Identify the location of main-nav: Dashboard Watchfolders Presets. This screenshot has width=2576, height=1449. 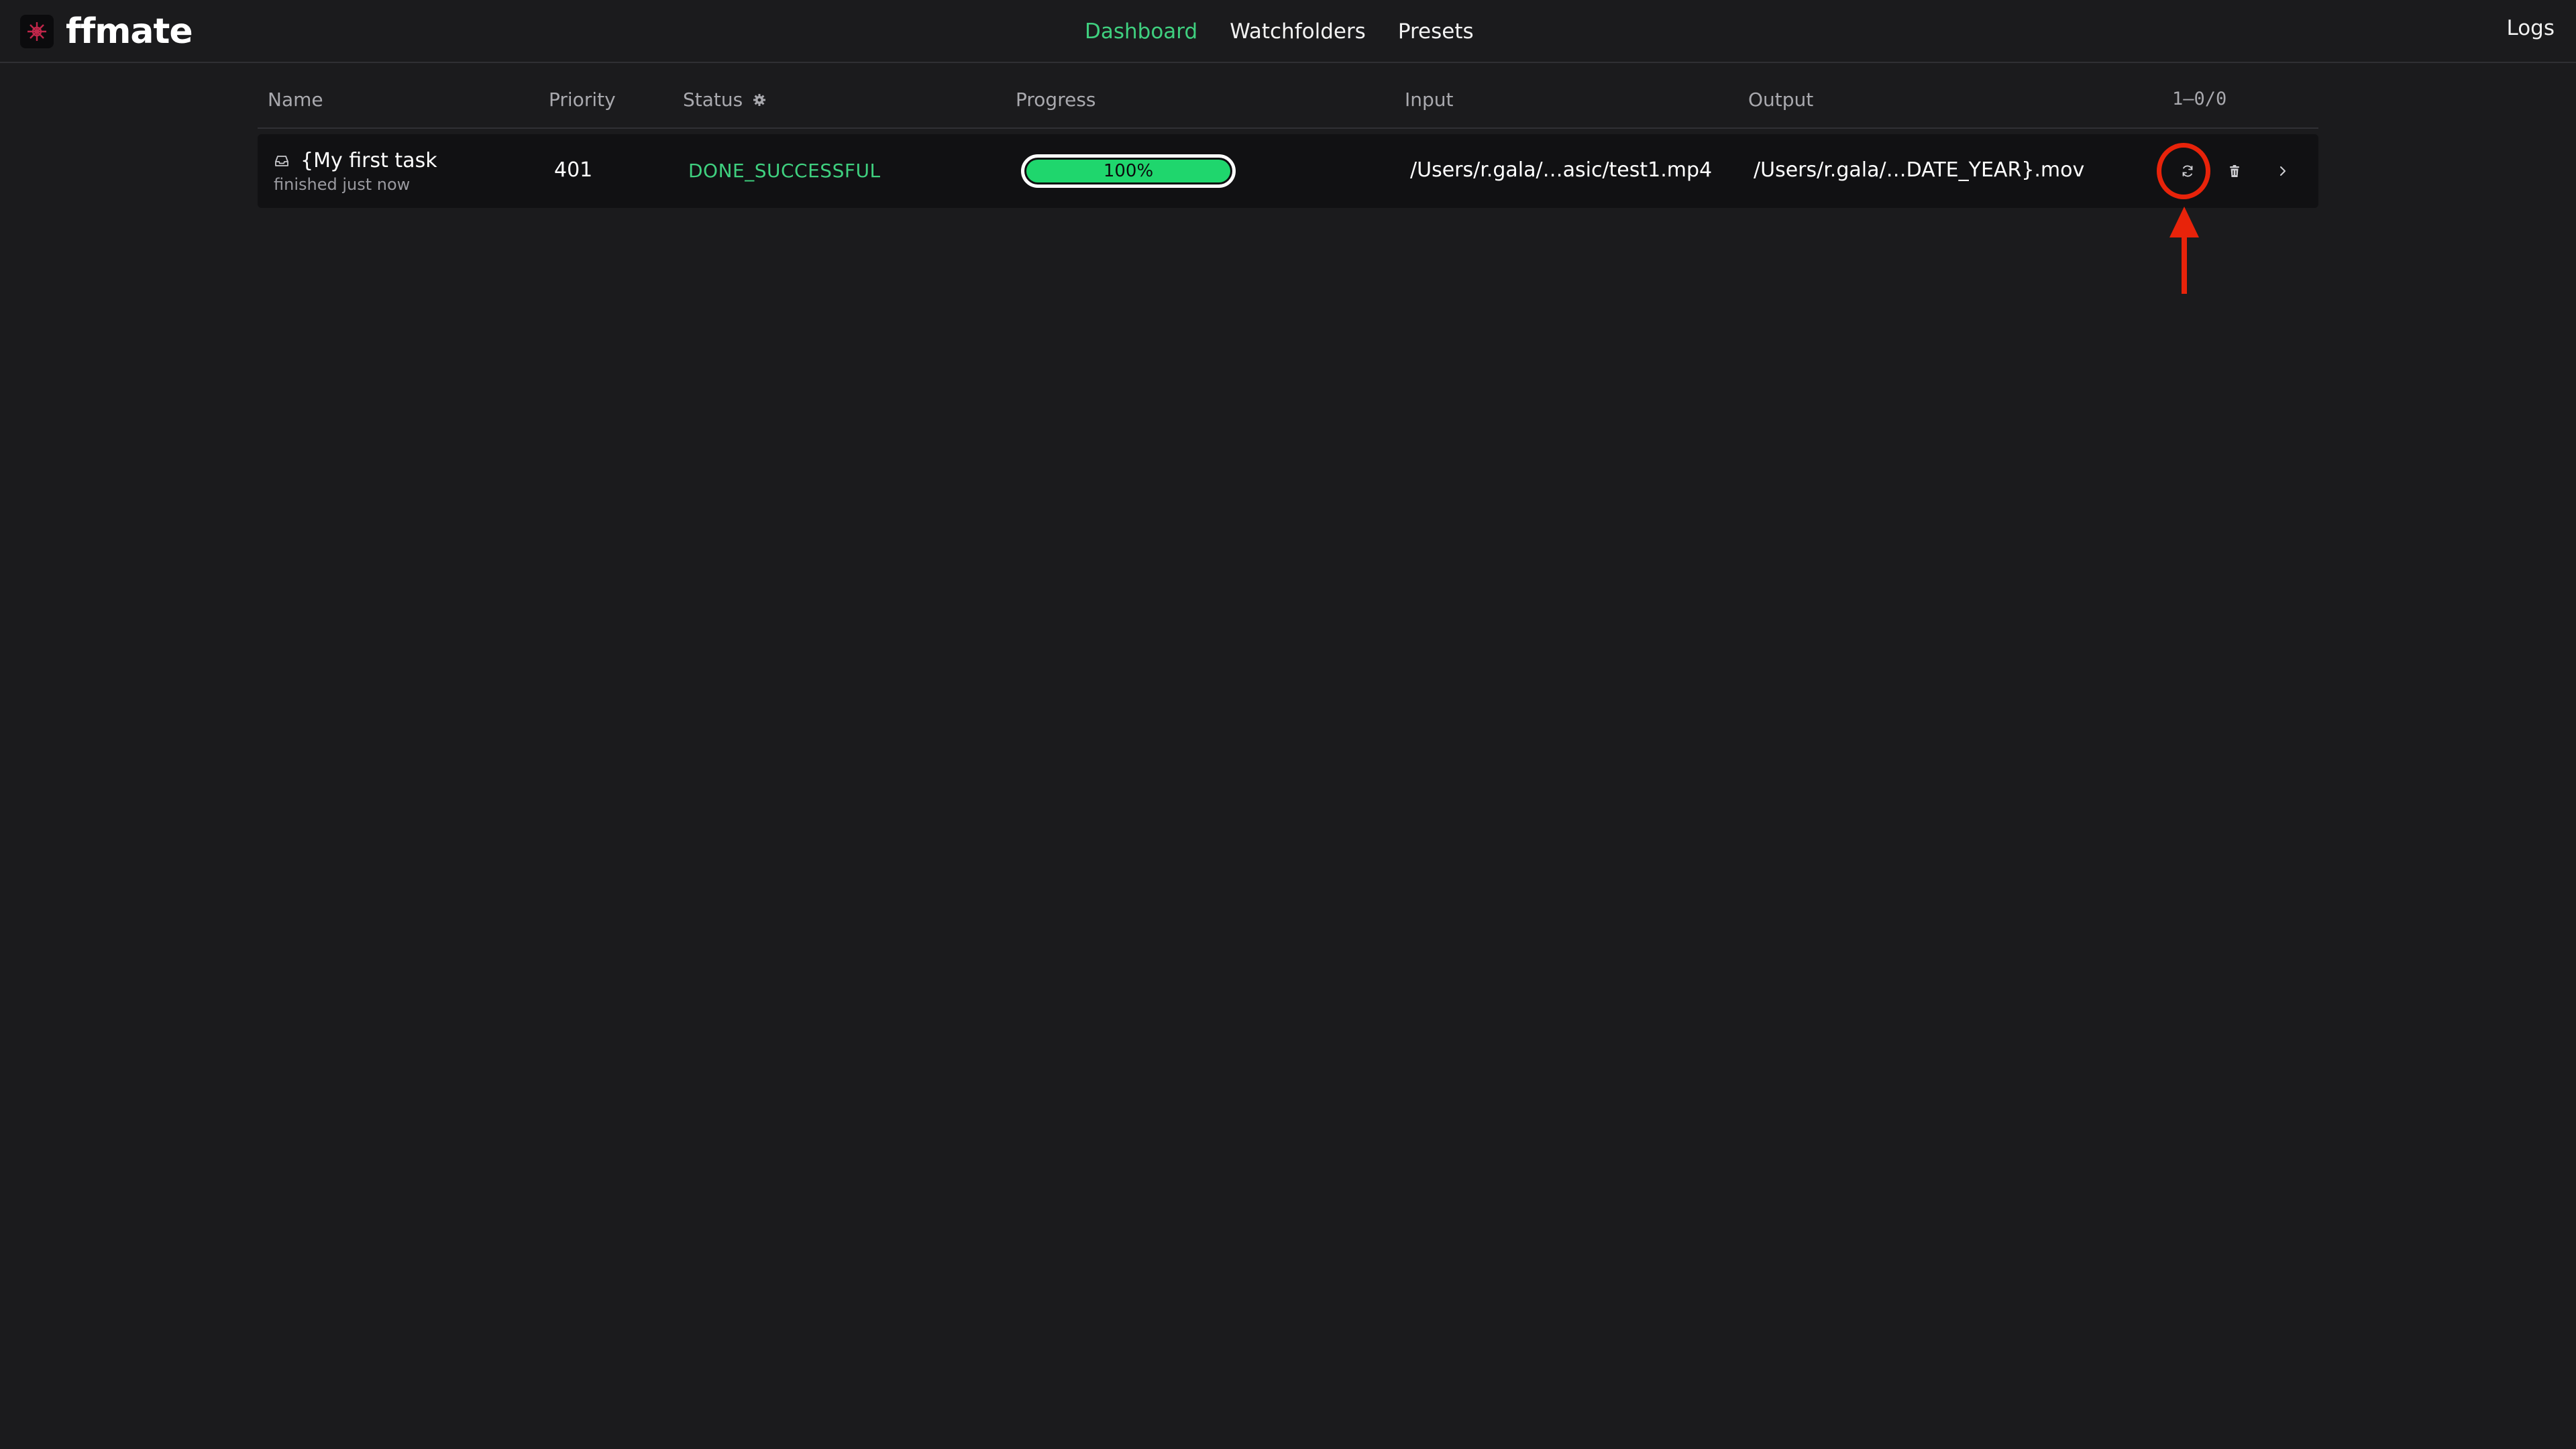
(1279, 31).